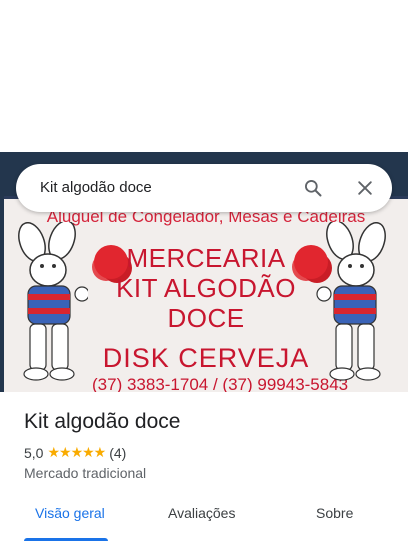 The width and height of the screenshot is (408, 544). Describe the element at coordinates (365, 188) in the screenshot. I see `close-icon` at that location.